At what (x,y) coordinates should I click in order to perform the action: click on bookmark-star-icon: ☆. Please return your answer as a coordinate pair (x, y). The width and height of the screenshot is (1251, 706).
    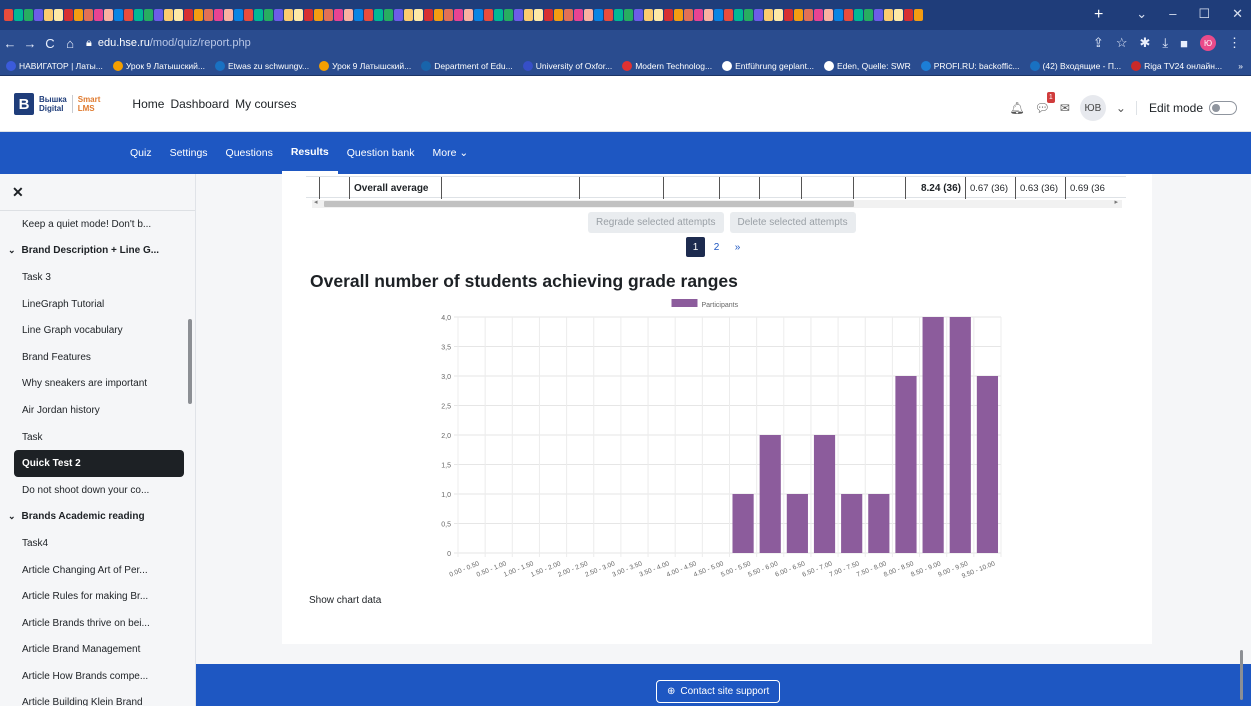
    Looking at the image, I should click on (1122, 43).